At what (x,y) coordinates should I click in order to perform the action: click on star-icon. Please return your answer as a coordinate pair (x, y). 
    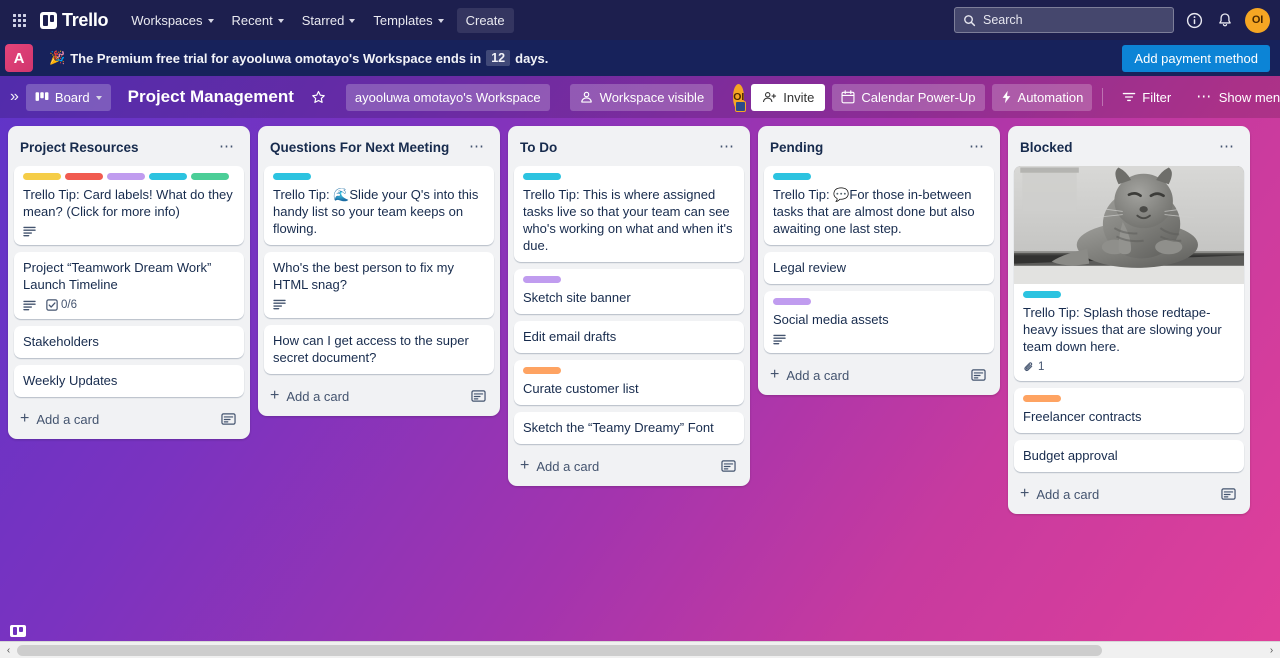
    Looking at the image, I should click on (318, 97).